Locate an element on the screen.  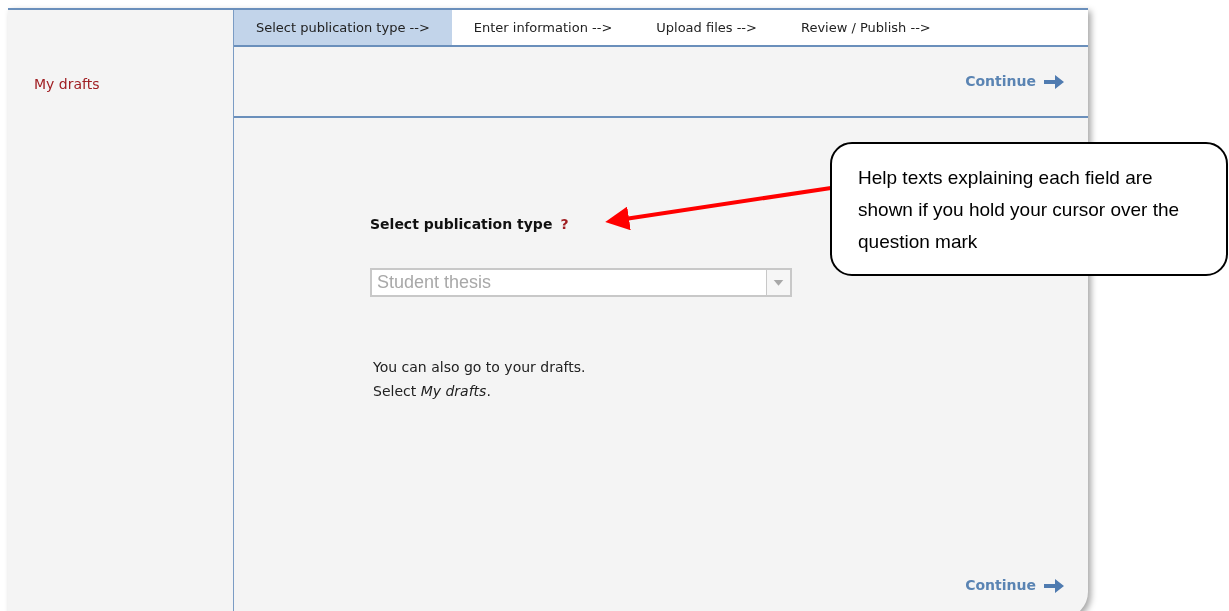
info-text: Select My drafts. is located at coordinates (432, 391).